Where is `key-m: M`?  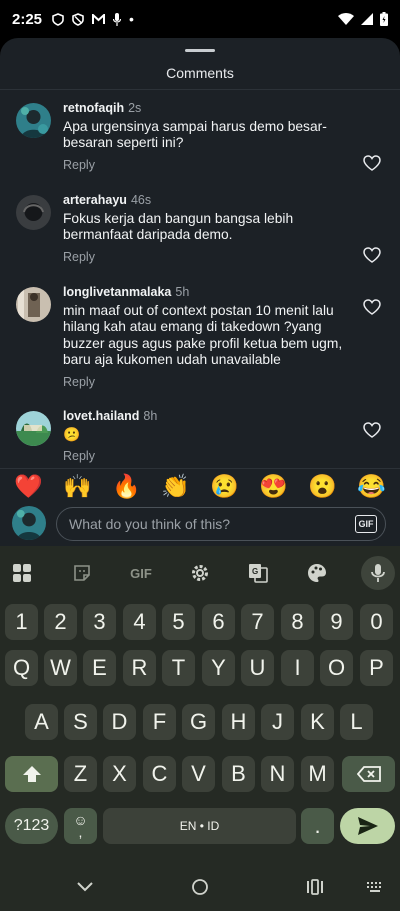
key-m: M is located at coordinates (317, 774).